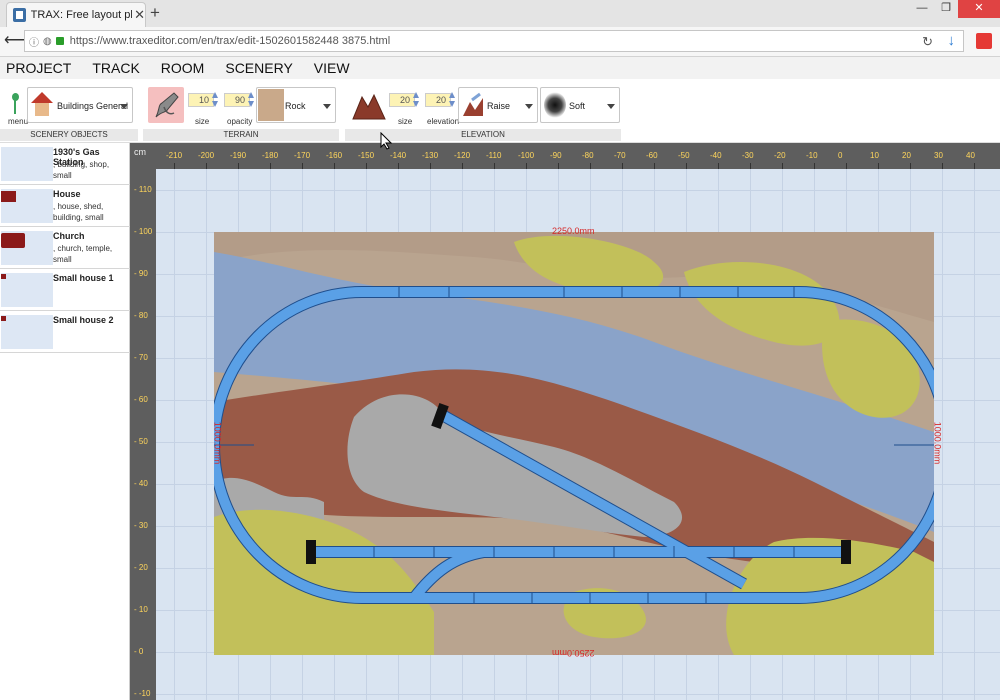 Image resolution: width=1000 pixels, height=700 pixels. I want to click on terrain-size-label: size, so click(202, 121).